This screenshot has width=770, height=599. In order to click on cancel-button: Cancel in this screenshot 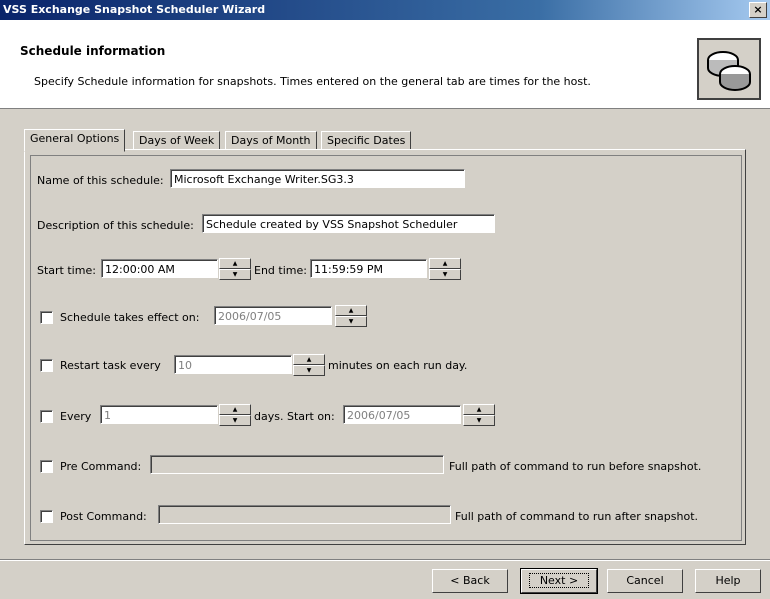, I will do `click(645, 581)`.